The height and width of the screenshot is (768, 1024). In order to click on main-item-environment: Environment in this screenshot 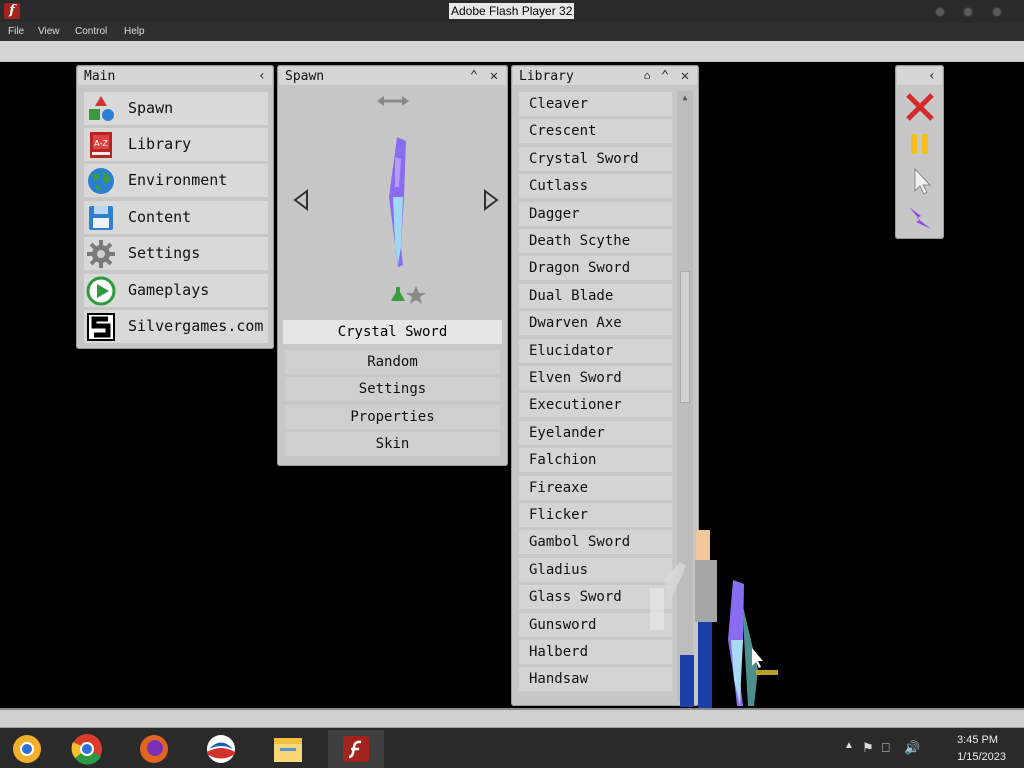, I will do `click(176, 180)`.